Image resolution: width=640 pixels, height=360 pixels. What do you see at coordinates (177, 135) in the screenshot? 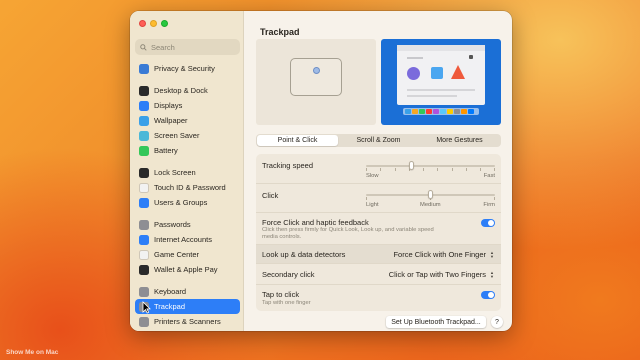
I see `sidebar-item-label: Screen Saver` at bounding box center [177, 135].